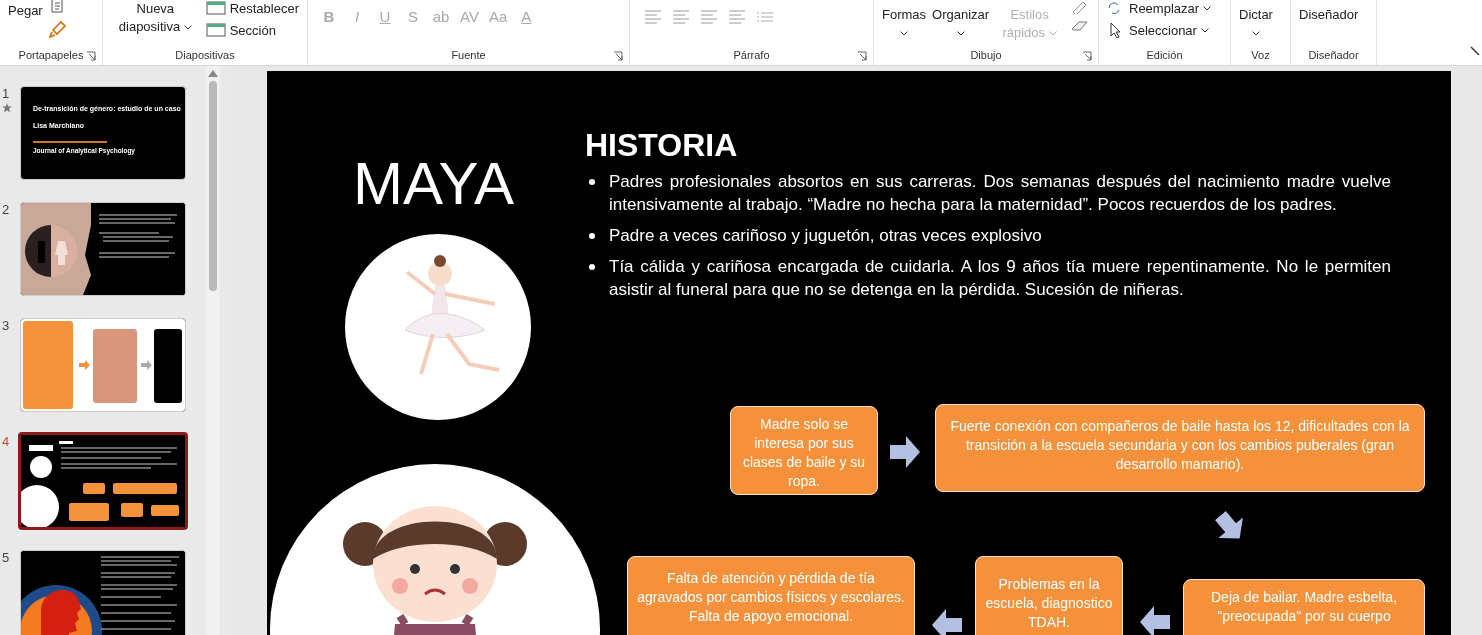 The width and height of the screenshot is (1482, 635). Describe the element at coordinates (434, 183) in the screenshot. I see `slide-name: MAYA` at that location.